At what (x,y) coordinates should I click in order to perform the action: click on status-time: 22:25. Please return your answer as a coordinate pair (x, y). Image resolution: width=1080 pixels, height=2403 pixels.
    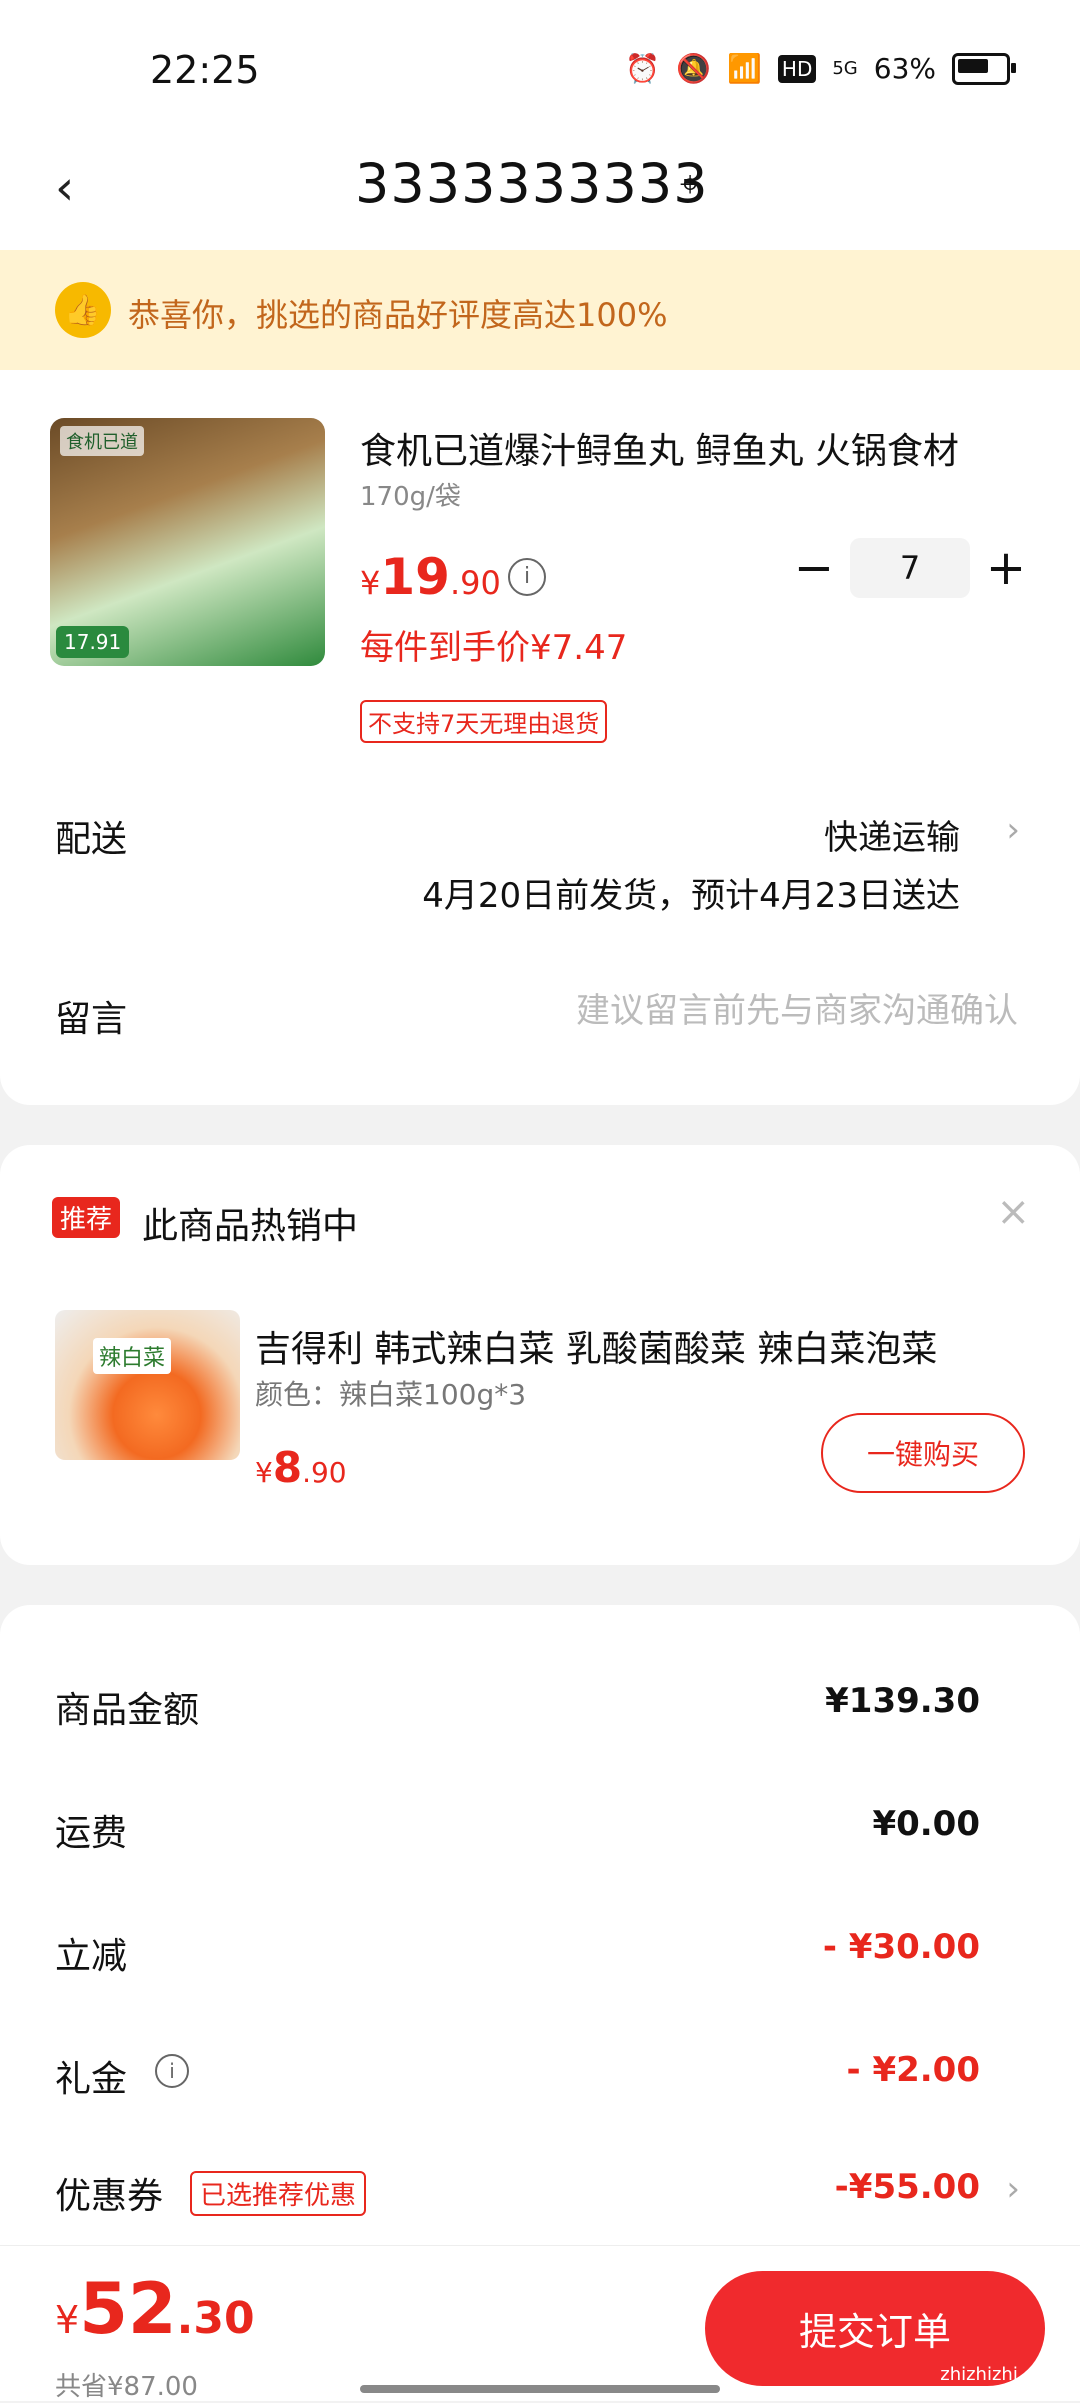
    Looking at the image, I should click on (205, 70).